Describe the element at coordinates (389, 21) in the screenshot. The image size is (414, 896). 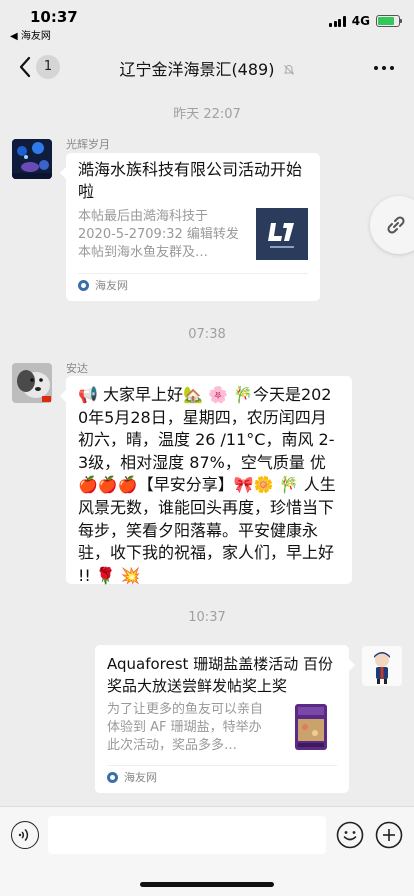
I see `battery-icon` at that location.